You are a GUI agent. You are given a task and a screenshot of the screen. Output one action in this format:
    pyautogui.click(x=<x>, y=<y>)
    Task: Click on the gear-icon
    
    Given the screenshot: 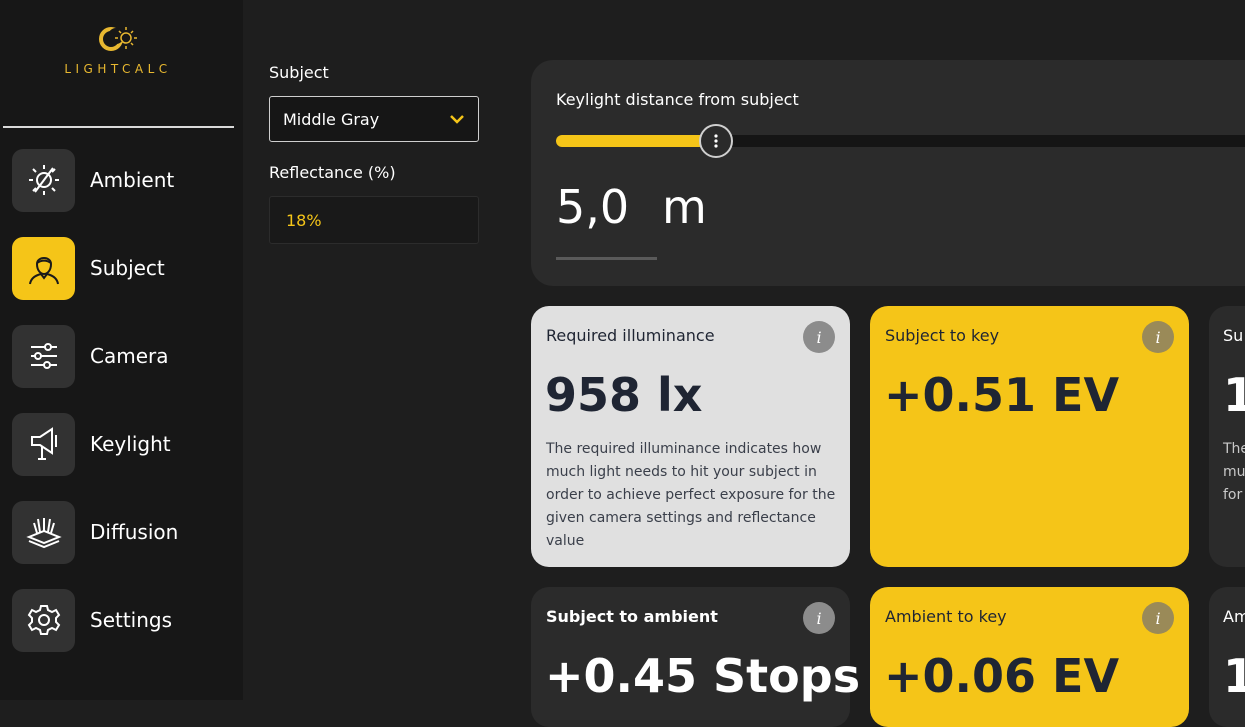 What is the action you would take?
    pyautogui.click(x=43, y=620)
    